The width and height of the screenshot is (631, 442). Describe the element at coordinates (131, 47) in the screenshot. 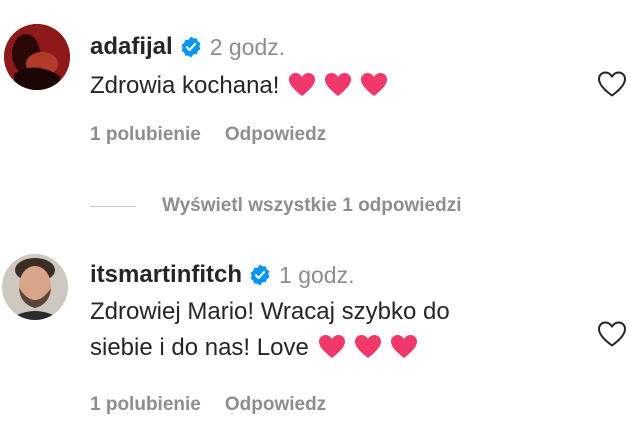

I see `username: adafijal` at that location.